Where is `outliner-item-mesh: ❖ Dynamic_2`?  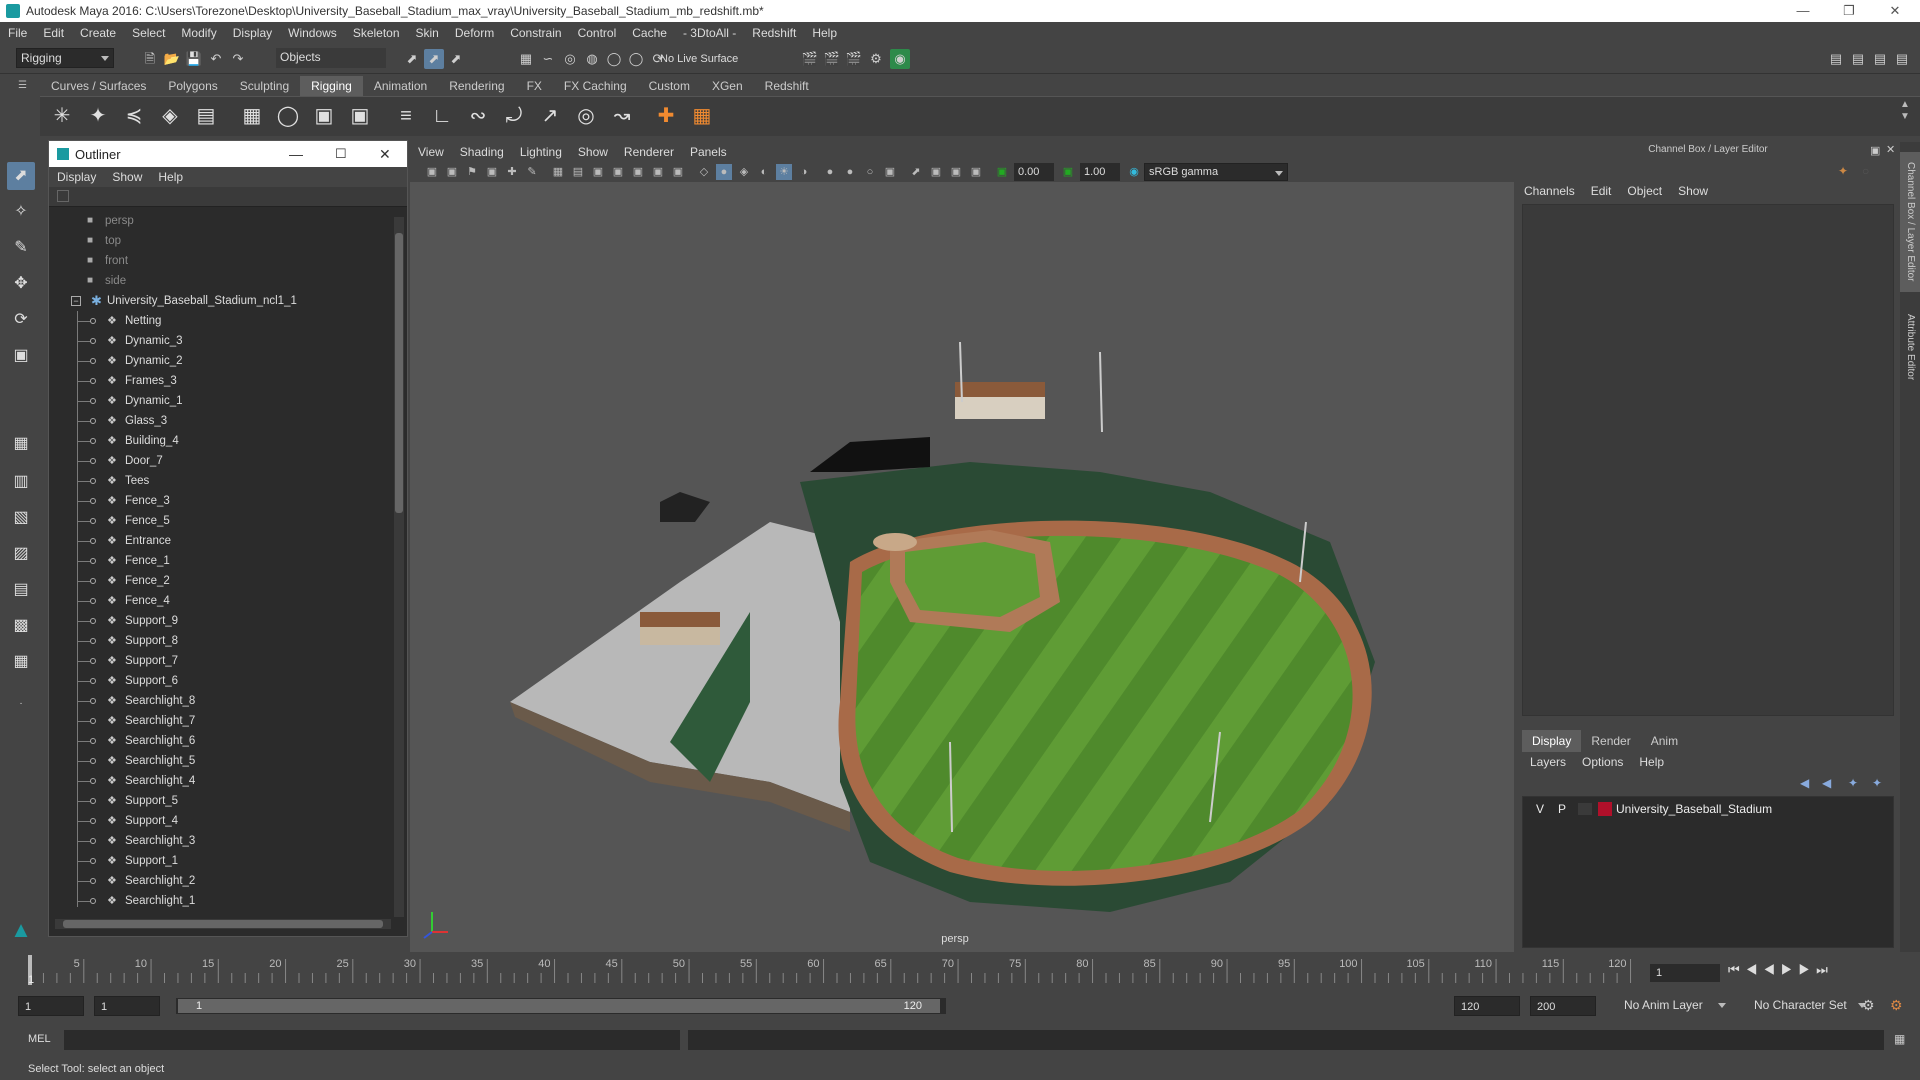 outliner-item-mesh: ❖ Dynamic_2 is located at coordinates (219, 361).